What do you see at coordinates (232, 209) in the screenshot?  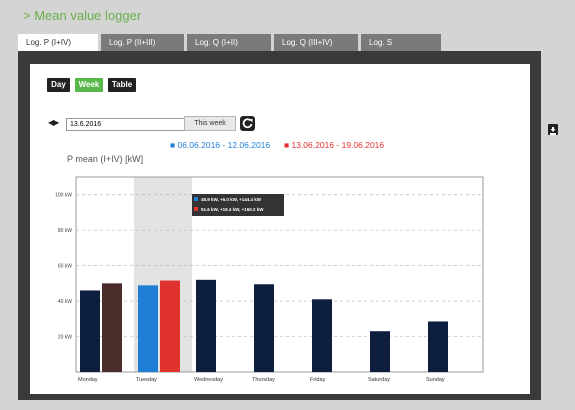 I see `tooltip-text: 51.6 kW, +18.4 kW, +150.2 kW` at bounding box center [232, 209].